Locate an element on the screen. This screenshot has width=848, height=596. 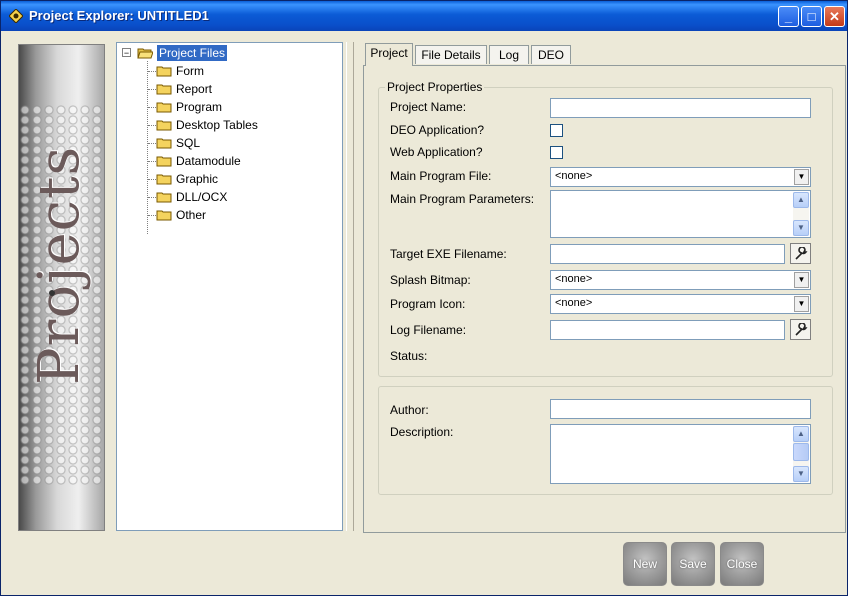
web-application-label: Web Application? is located at coordinates (436, 152).